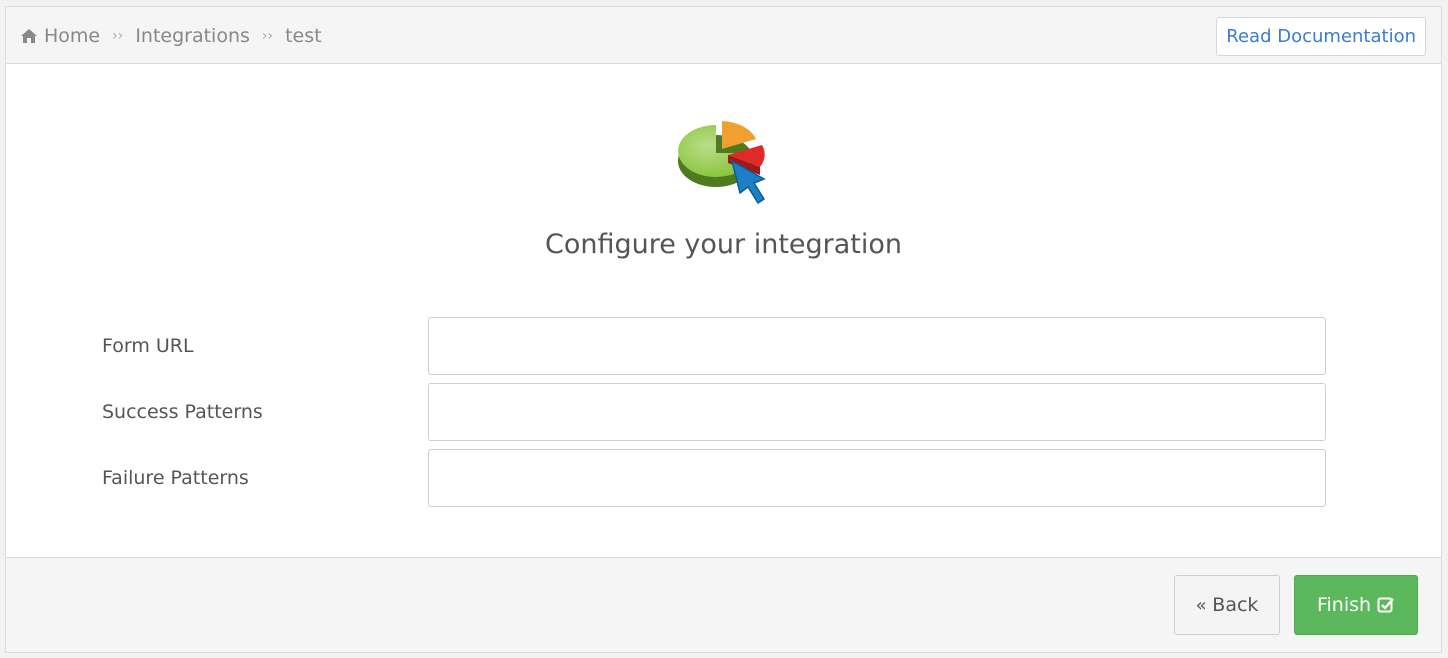 The width and height of the screenshot is (1448, 658). What do you see at coordinates (726, 163) in the screenshot?
I see `pie-chart-cursor-icon` at bounding box center [726, 163].